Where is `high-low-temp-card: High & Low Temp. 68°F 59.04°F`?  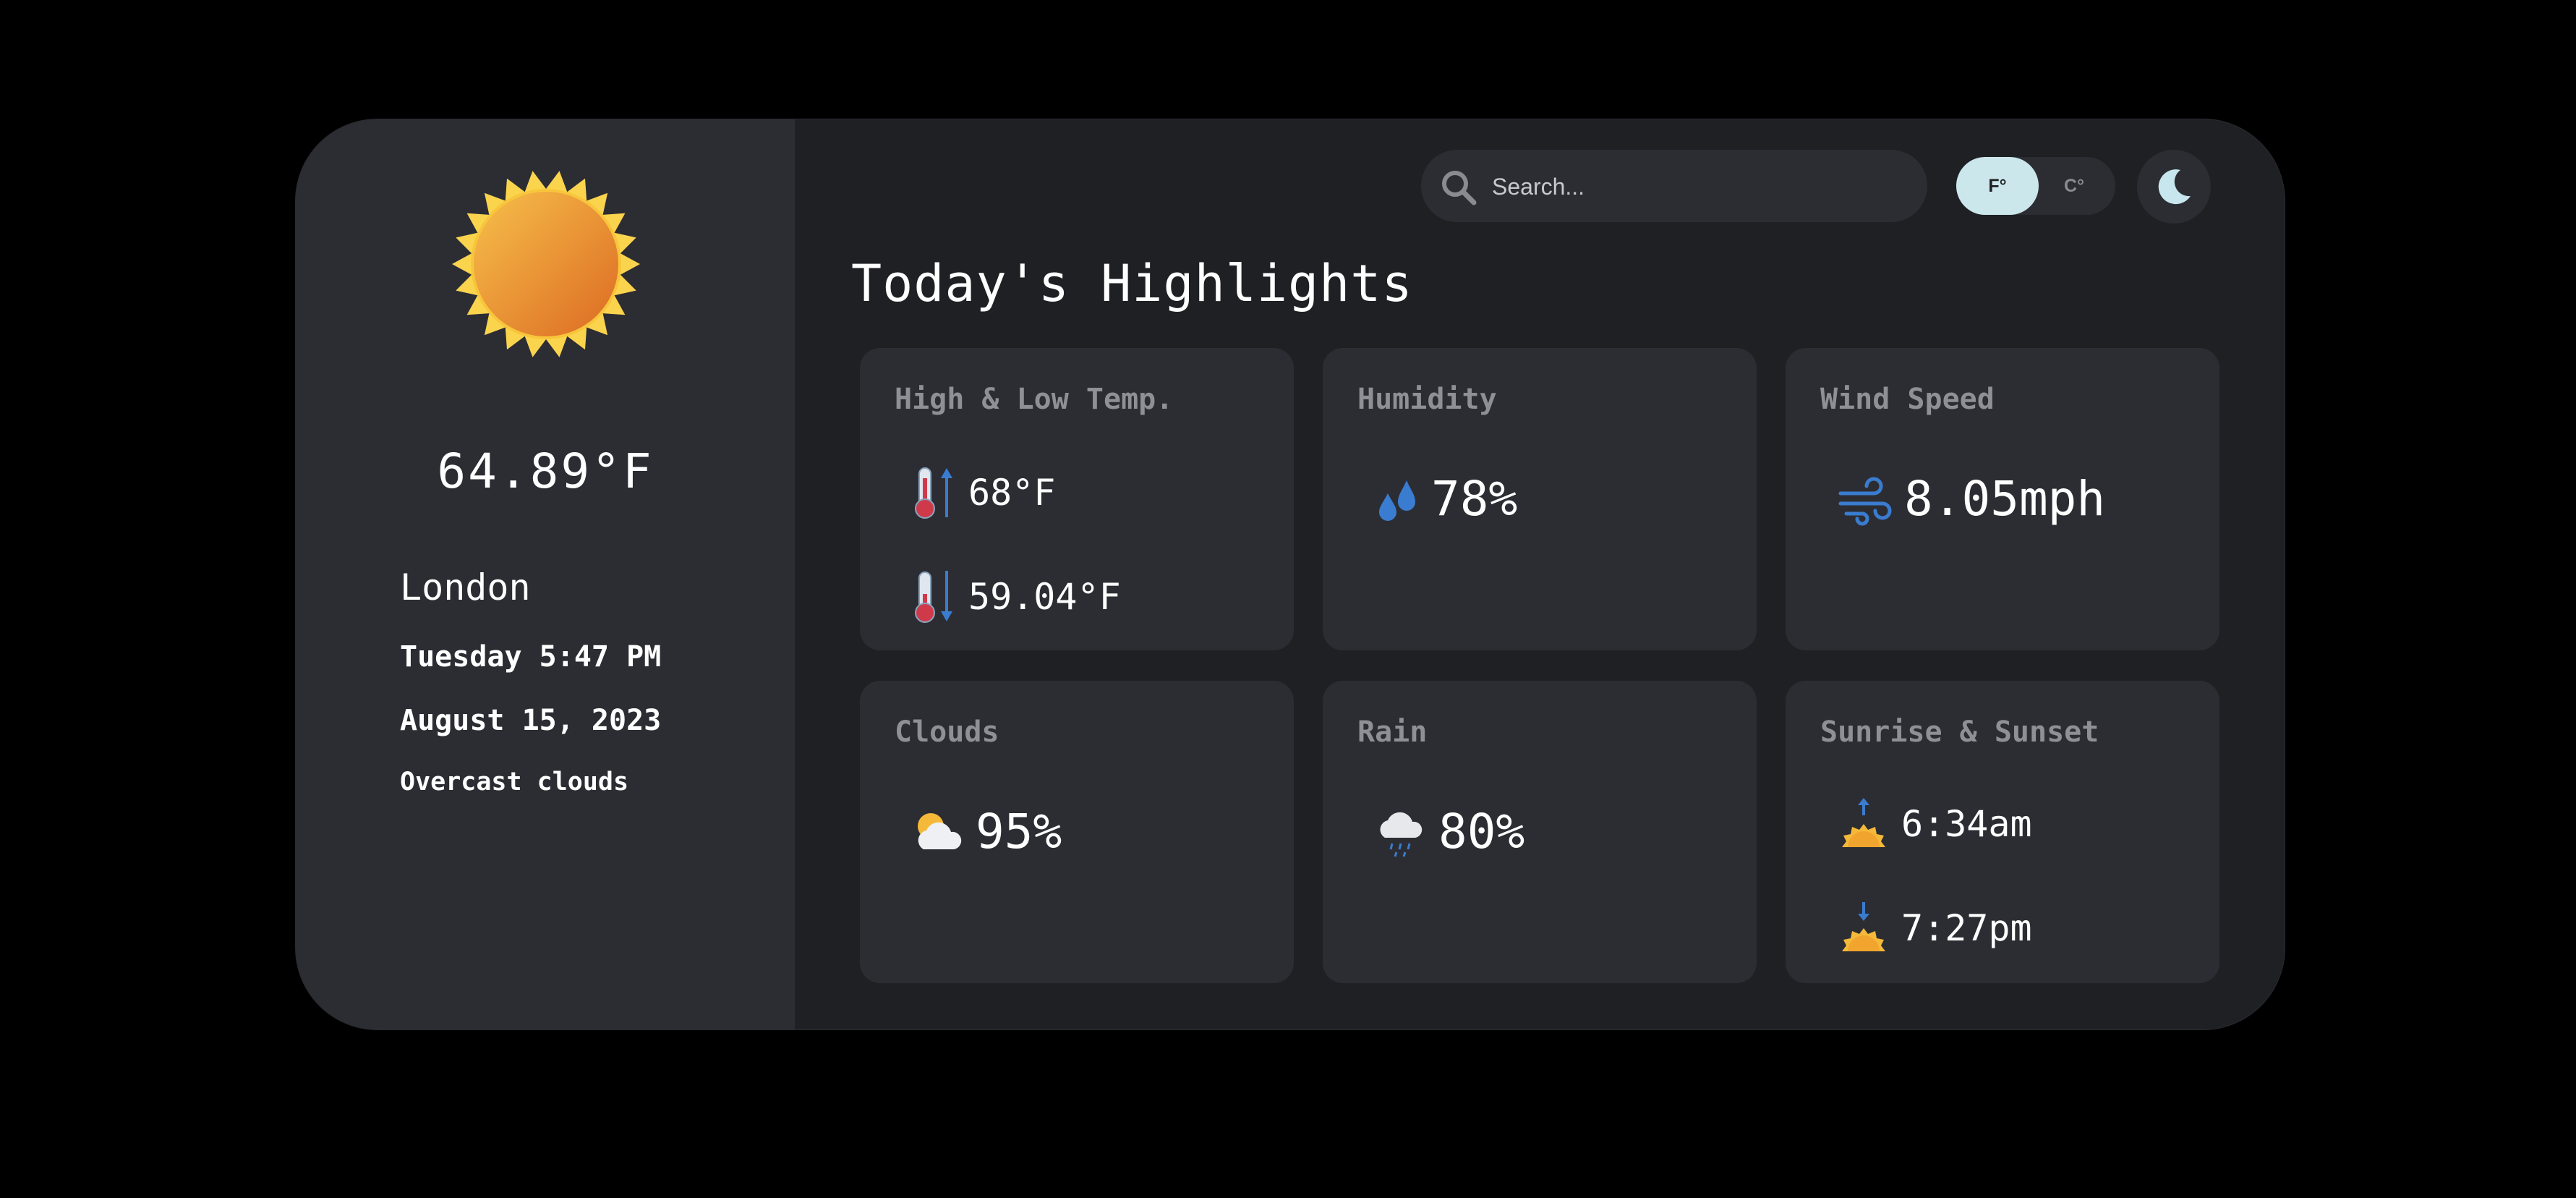
high-low-temp-card: High & Low Temp. 68°F 59.04°F is located at coordinates (1077, 499).